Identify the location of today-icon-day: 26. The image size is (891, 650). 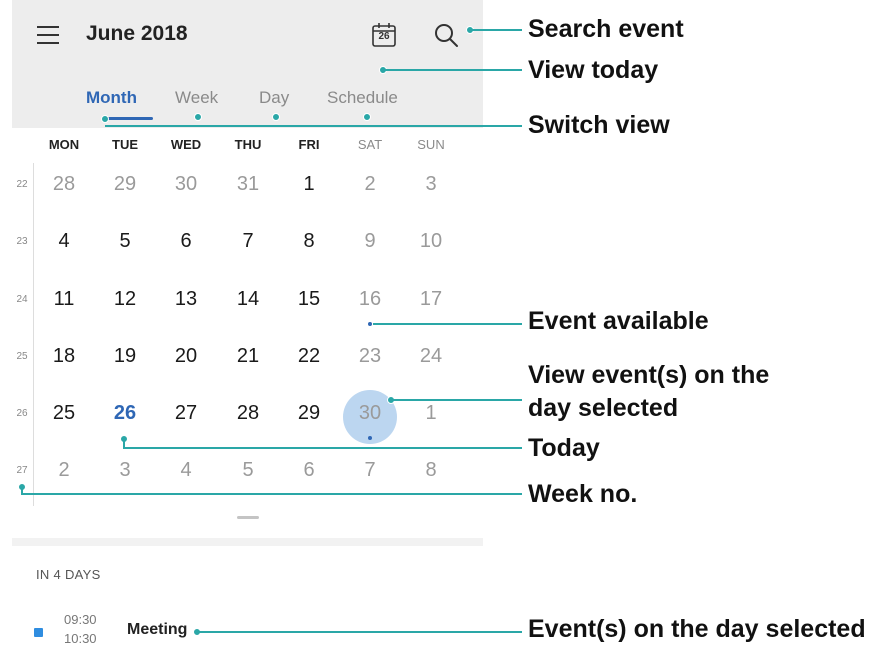
(384, 36).